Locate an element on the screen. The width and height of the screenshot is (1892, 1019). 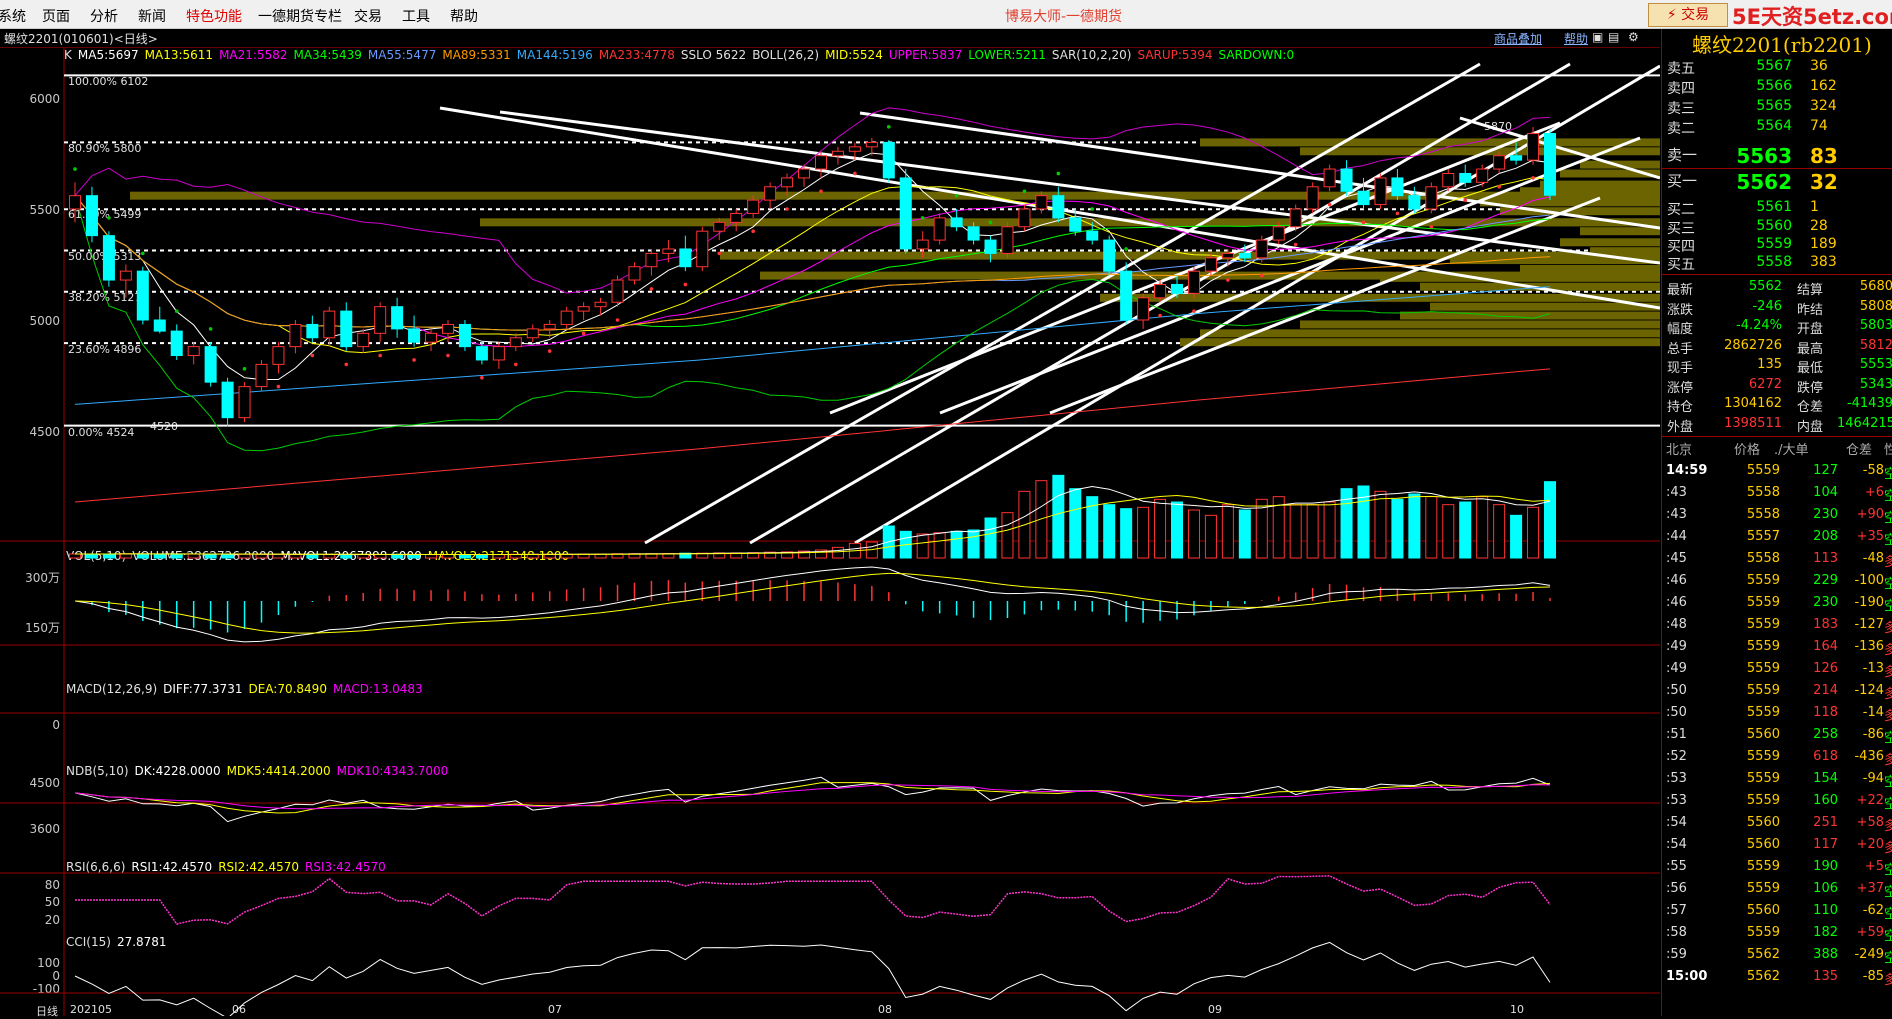
tick-cell-17-2: 117 is located at coordinates (1825, 844).